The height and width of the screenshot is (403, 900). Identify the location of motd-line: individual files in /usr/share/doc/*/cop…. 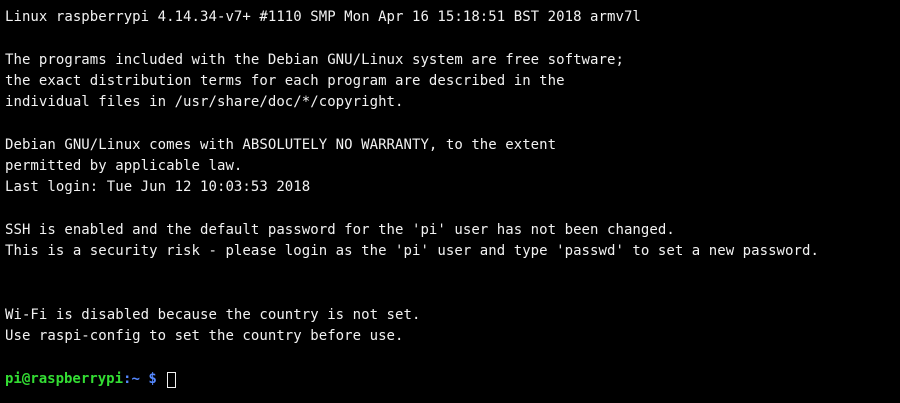
(204, 102).